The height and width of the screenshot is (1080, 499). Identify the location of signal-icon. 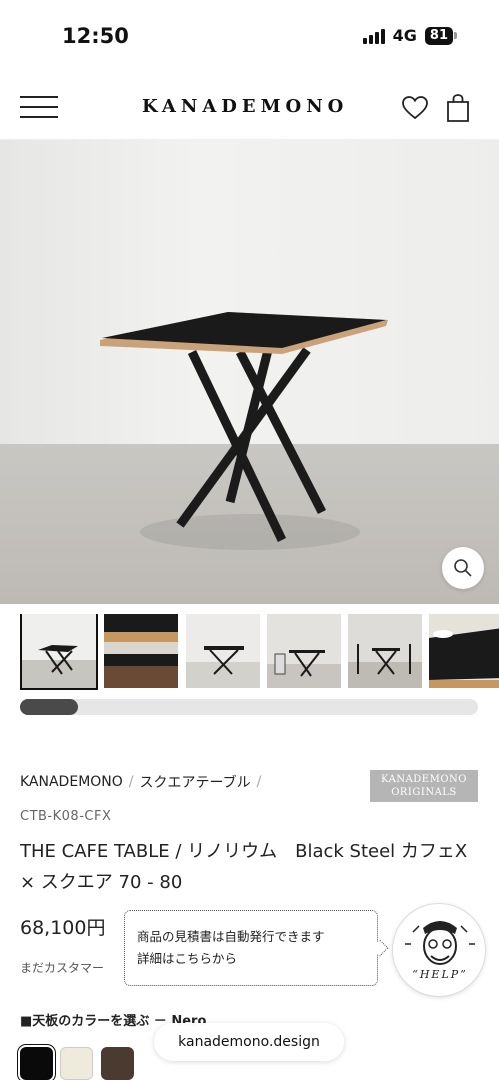
(373, 36).